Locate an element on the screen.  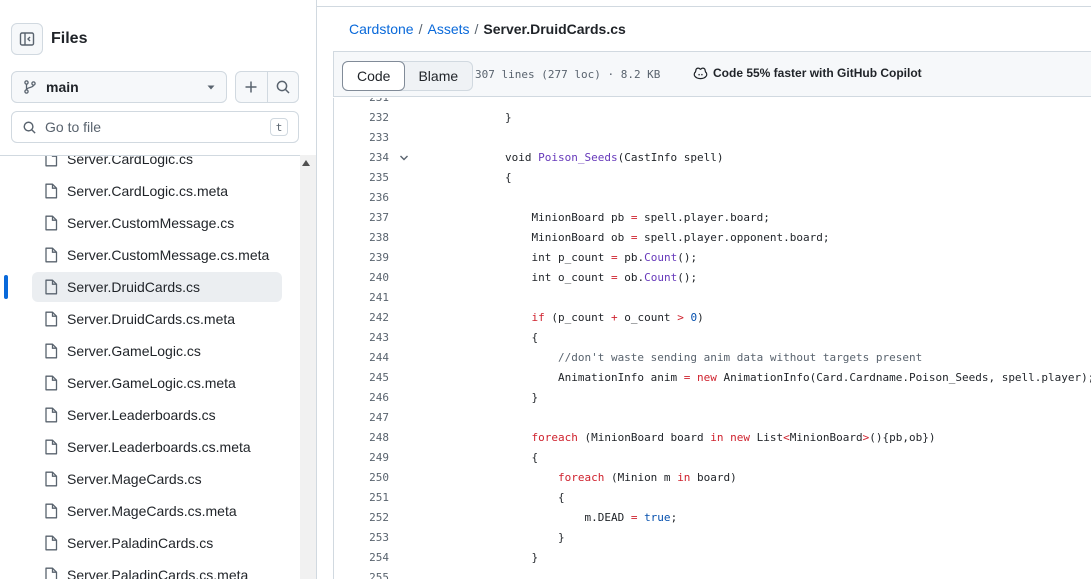
add-file-button is located at coordinates (251, 87).